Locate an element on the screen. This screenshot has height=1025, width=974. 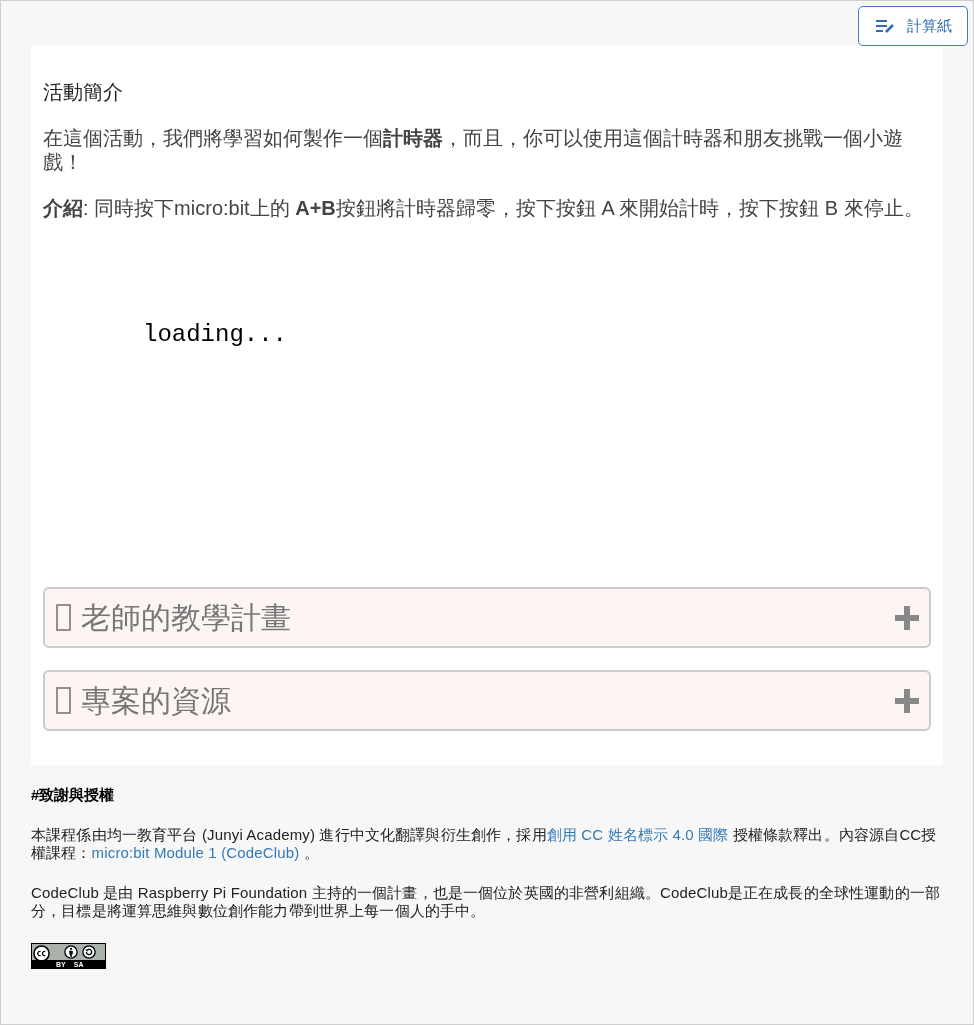
credits-paragraph: 本課程係由均一教育平台 (Junyi Academy) 進行中文化翻譯與衍生創作，採用創用 CC 姓名標示 4.0 國際 授權條款釋出。內容源自CC授權課程：micro:bit Module 1 (CodeClub) 。 is located at coordinates (484, 844).